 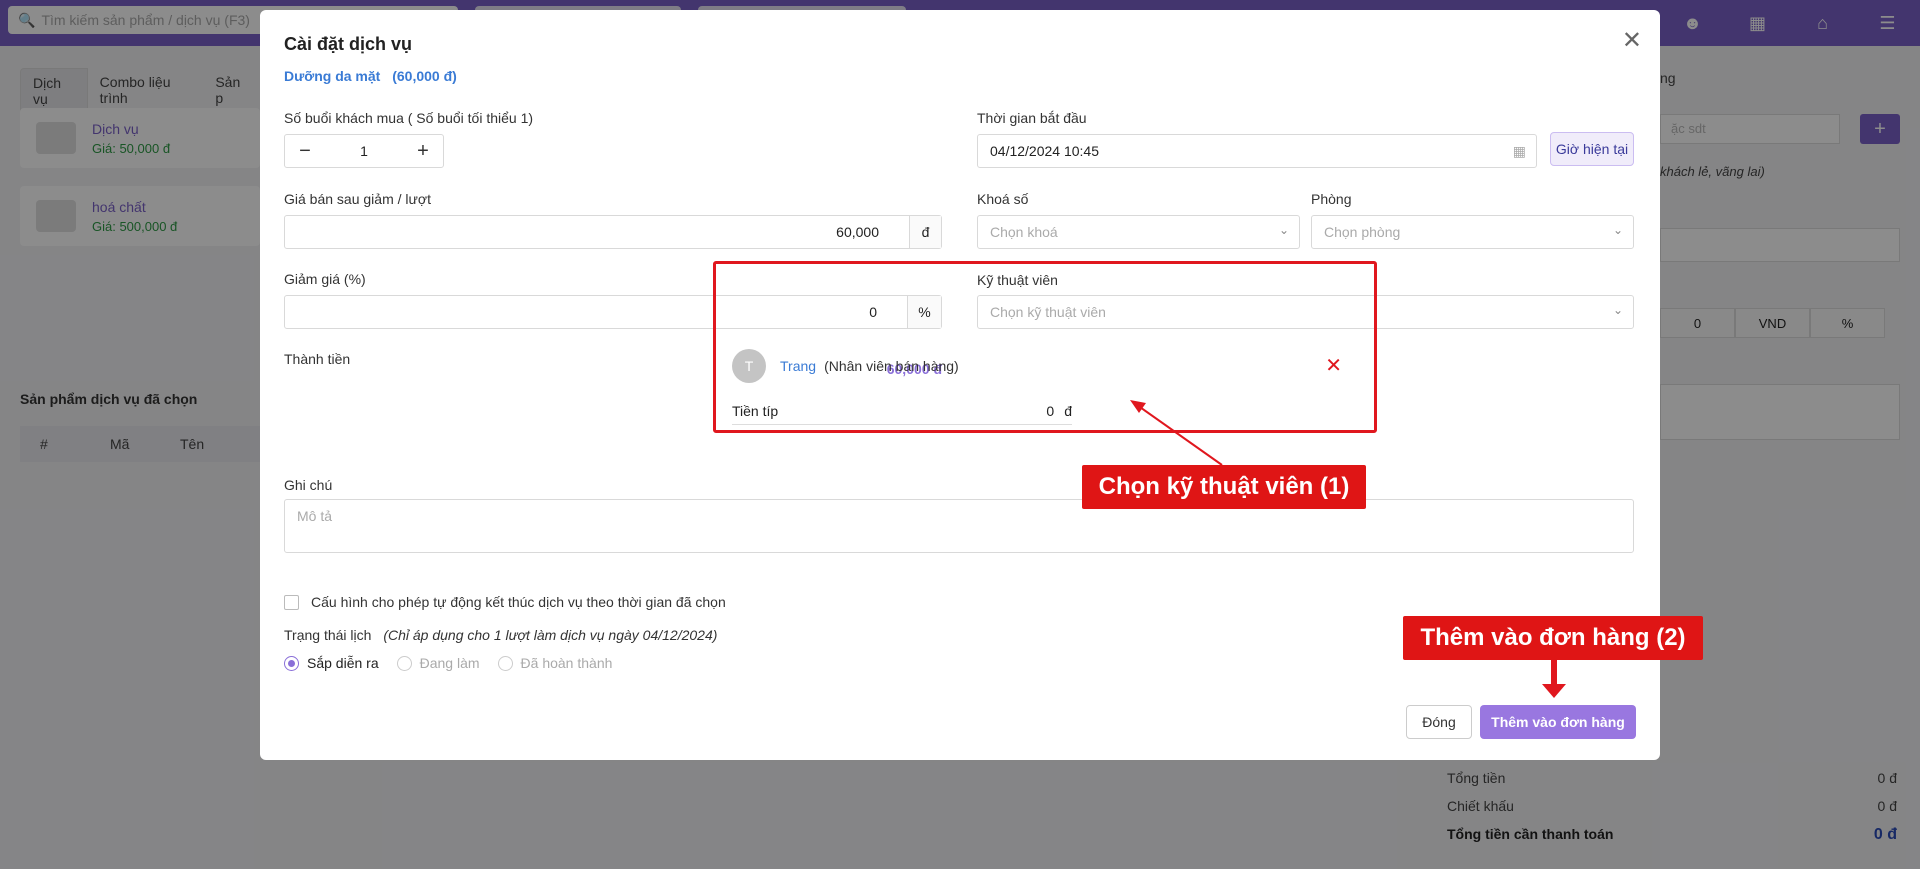 I want to click on price-input: 60,000 đ, so click(x=613, y=232).